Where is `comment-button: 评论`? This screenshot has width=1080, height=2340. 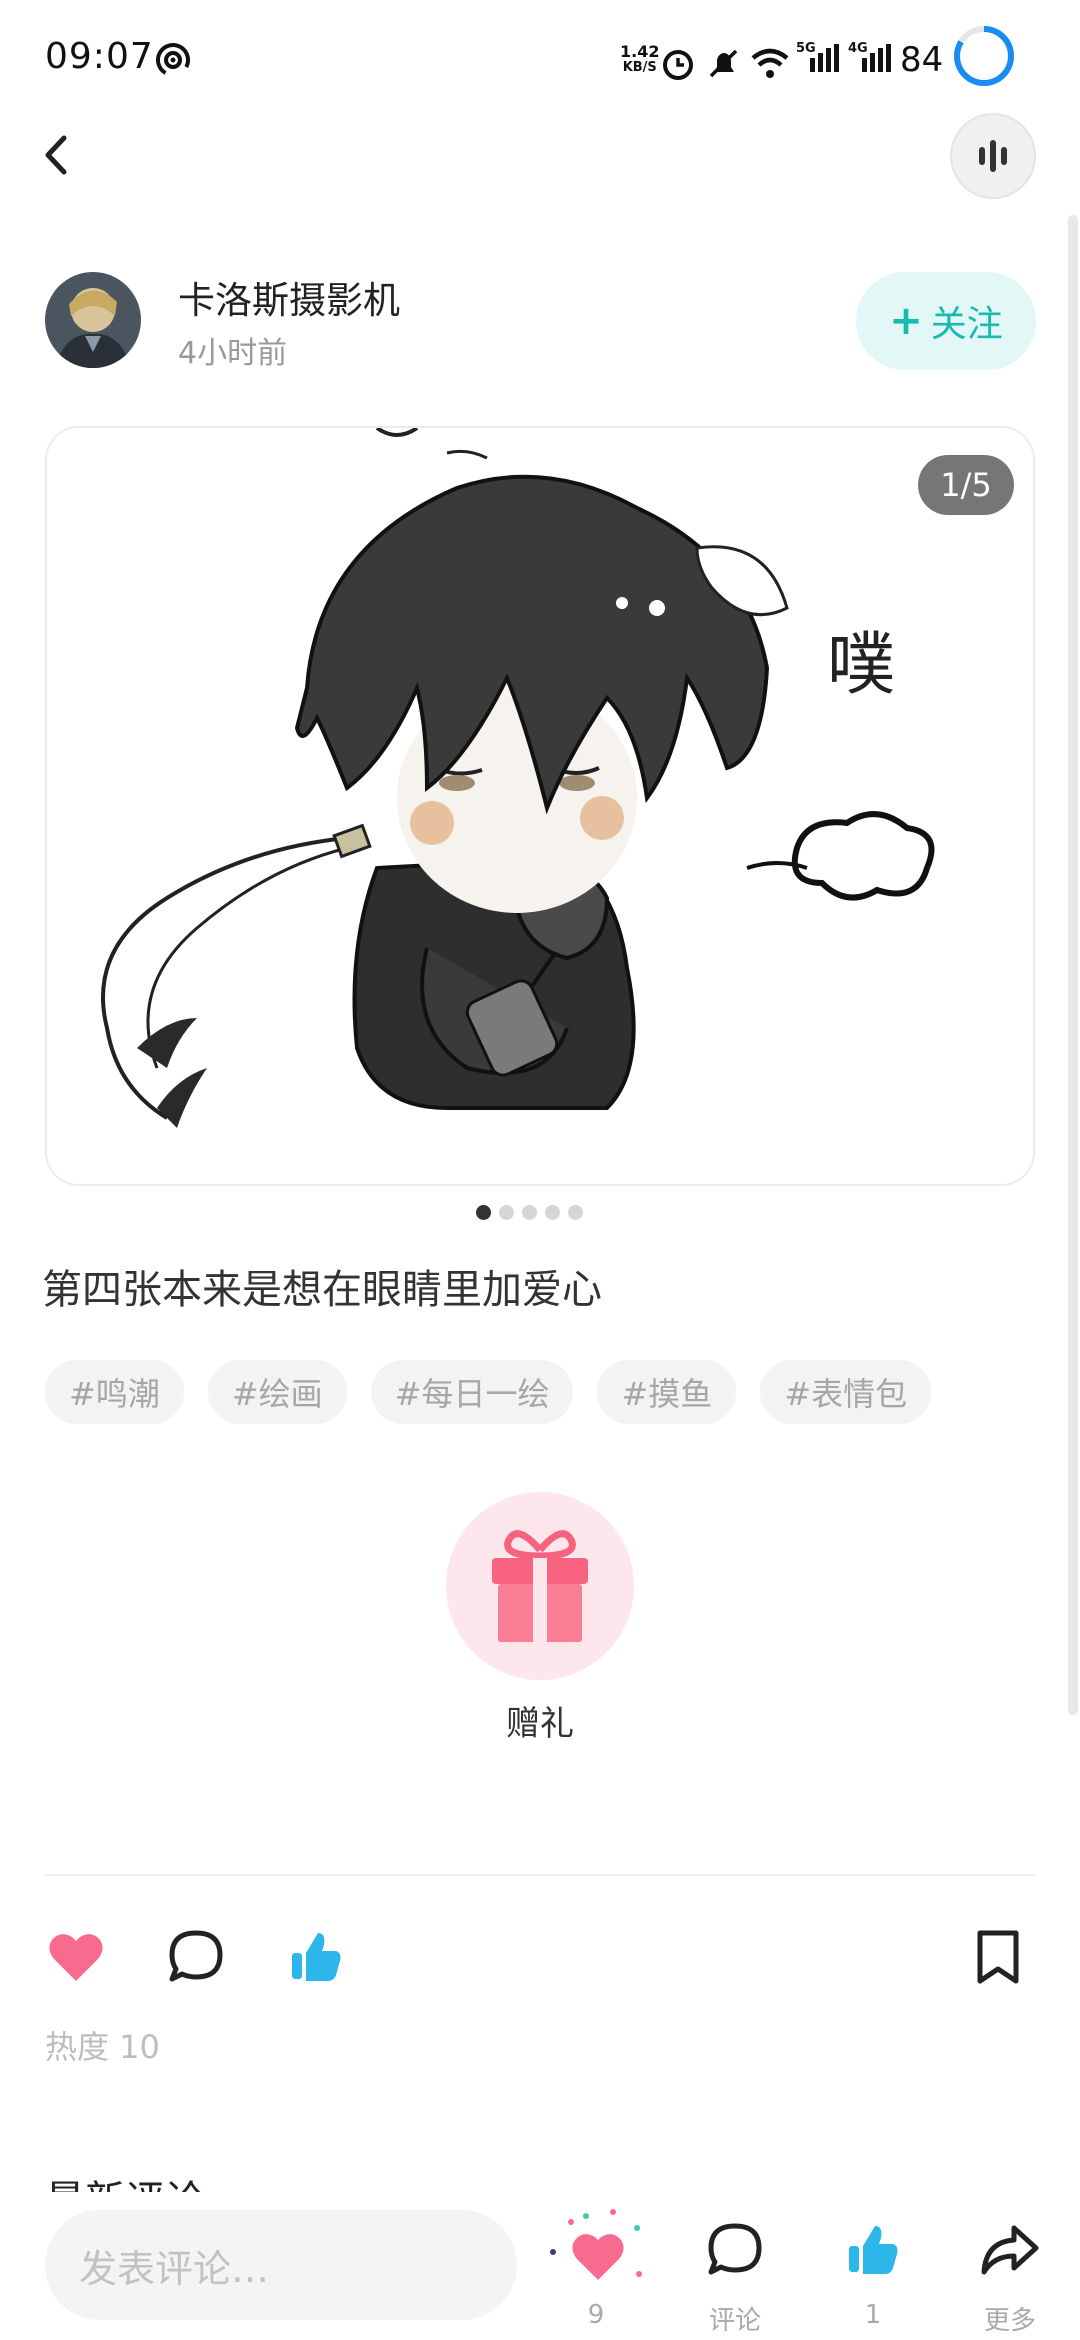
comment-button: 评论 is located at coordinates (735, 2271).